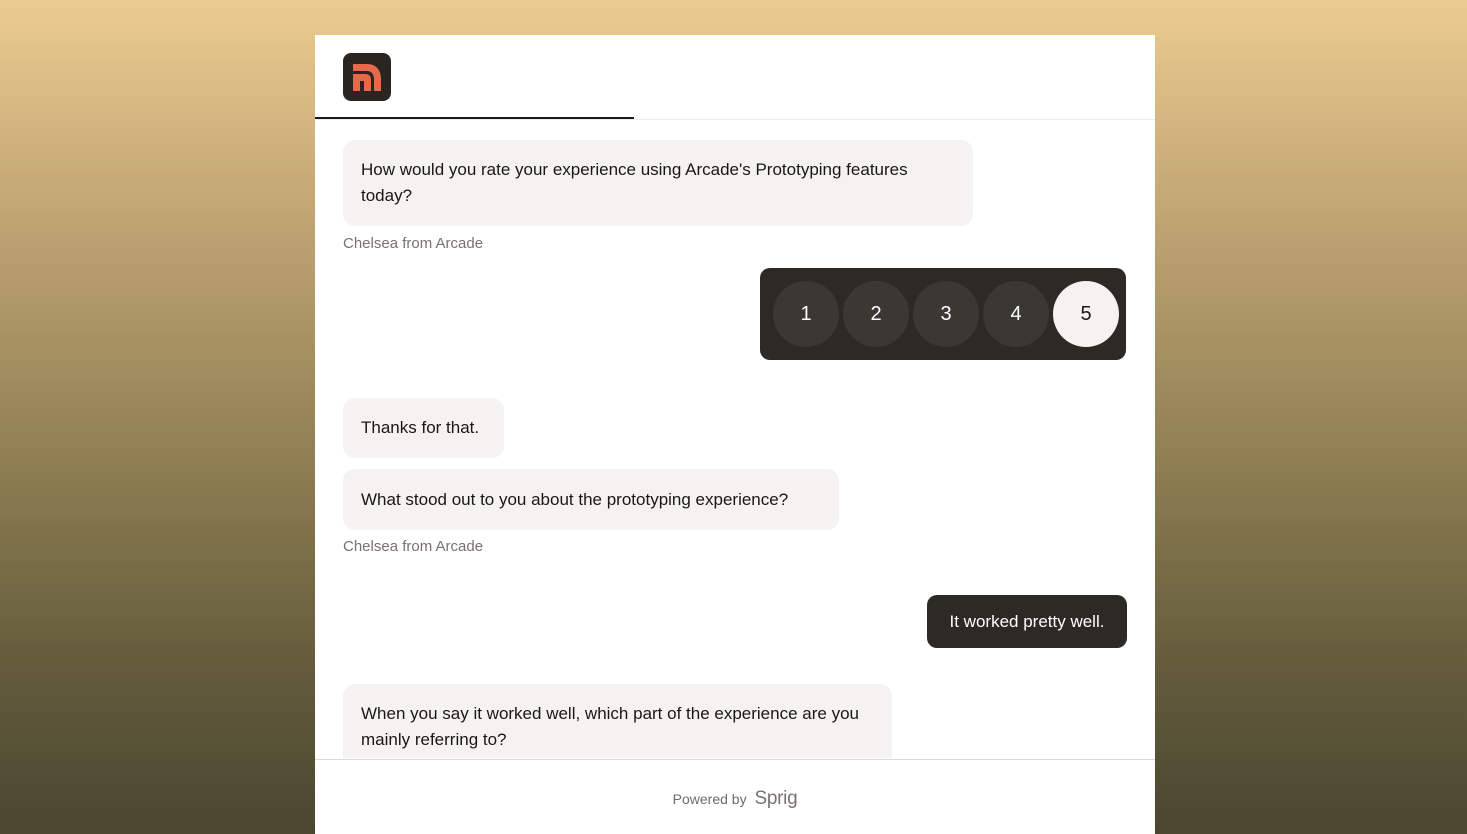  Describe the element at coordinates (367, 77) in the screenshot. I see `arcade-logo-icon` at that location.